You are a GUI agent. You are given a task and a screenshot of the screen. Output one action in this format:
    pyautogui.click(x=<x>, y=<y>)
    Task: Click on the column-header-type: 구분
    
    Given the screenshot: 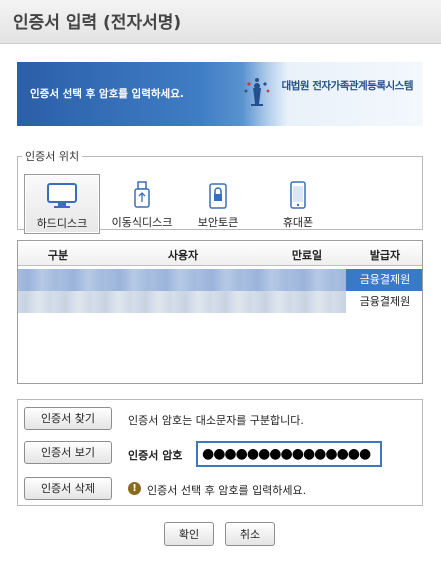 What is the action you would take?
    pyautogui.click(x=58, y=255)
    